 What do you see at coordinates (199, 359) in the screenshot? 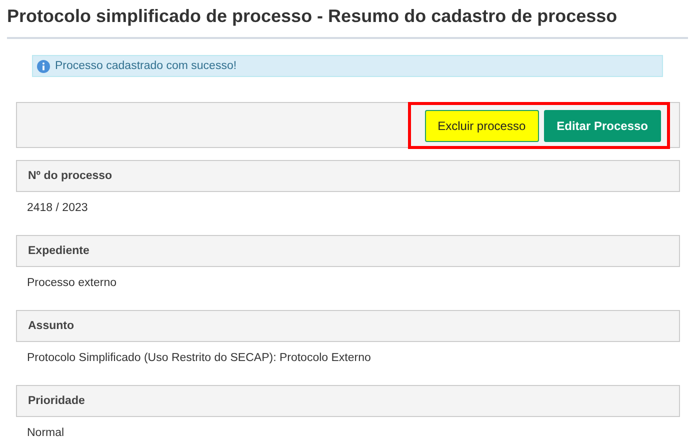
I see `field-value: Protocolo Simplificado (Uso Restrito do SECAP): Protocolo Externo` at bounding box center [199, 359].